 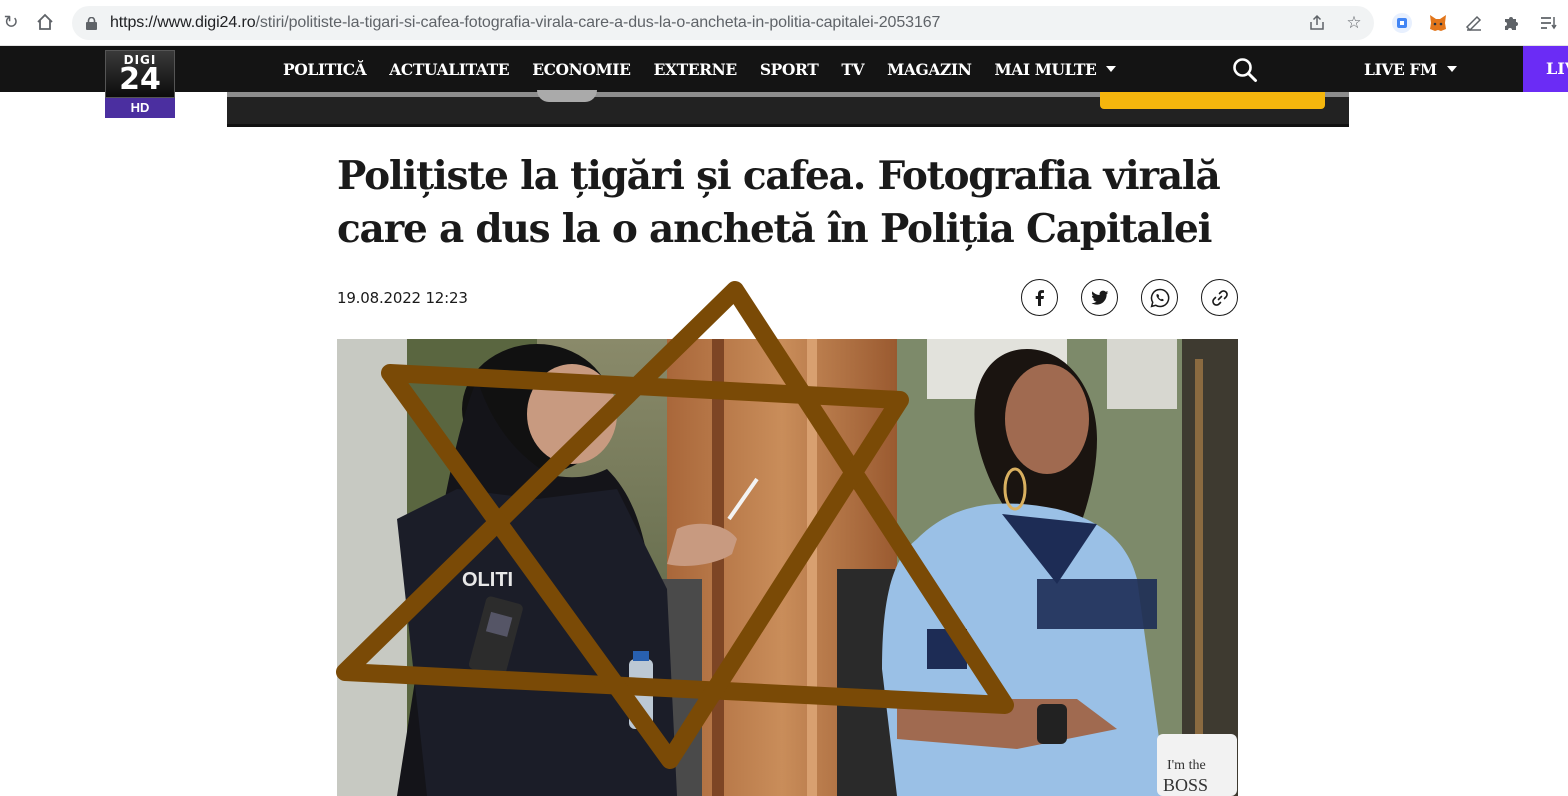 I want to click on whatsapp-icon, so click(x=1159, y=297).